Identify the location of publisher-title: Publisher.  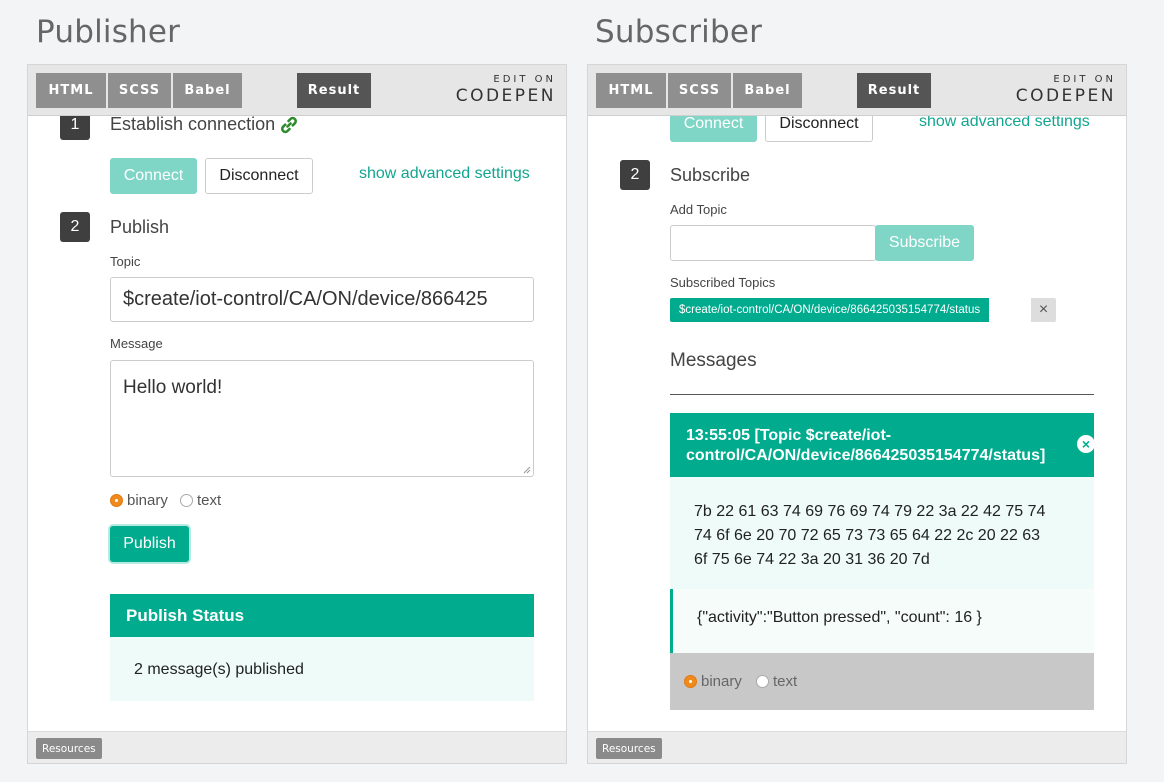
(108, 32).